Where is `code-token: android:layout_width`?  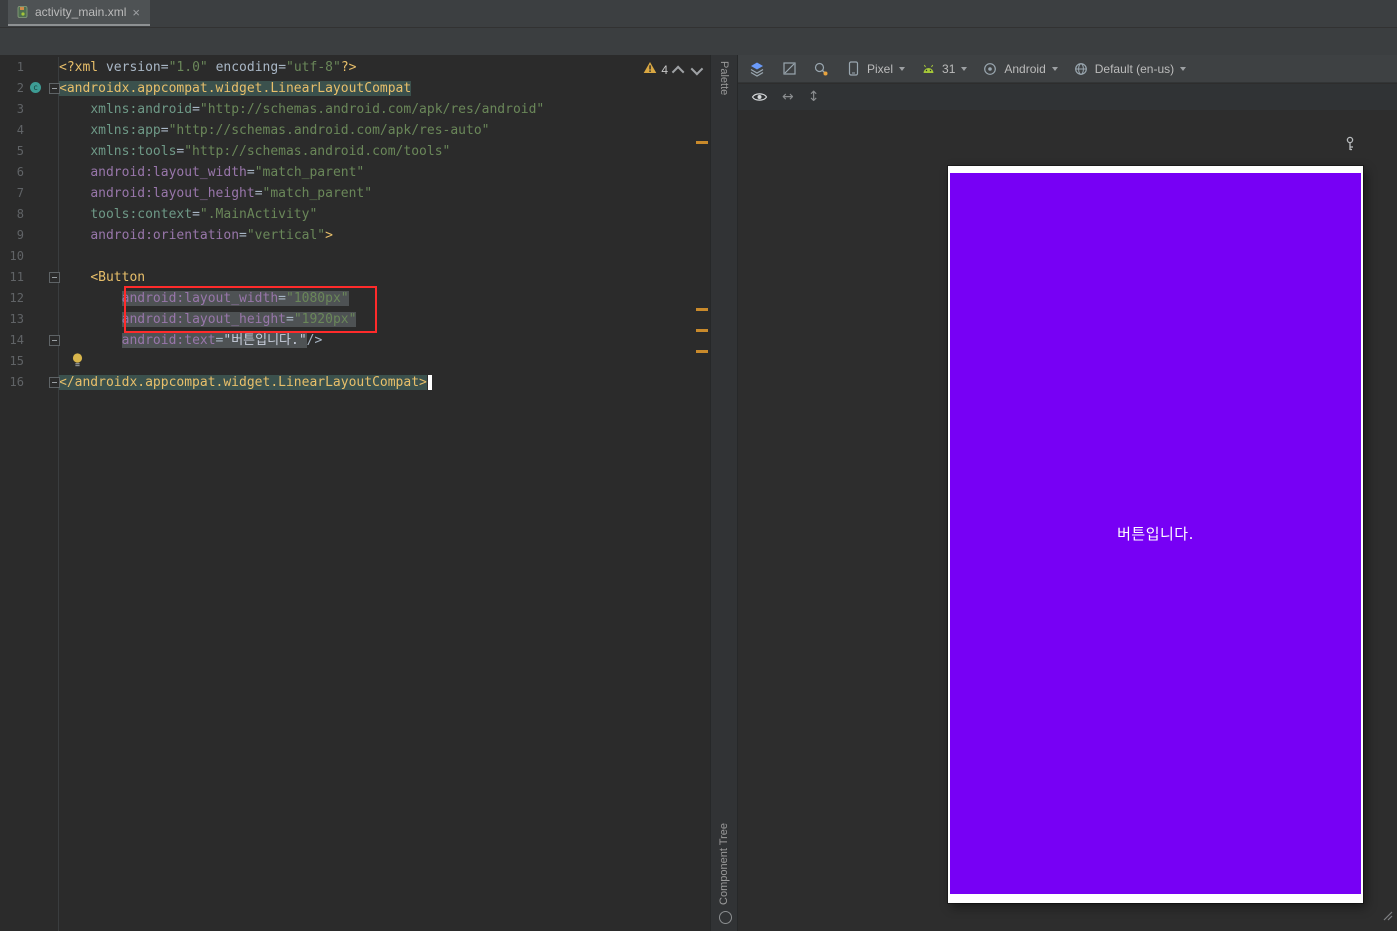
code-token: android:layout_width is located at coordinates (200, 298).